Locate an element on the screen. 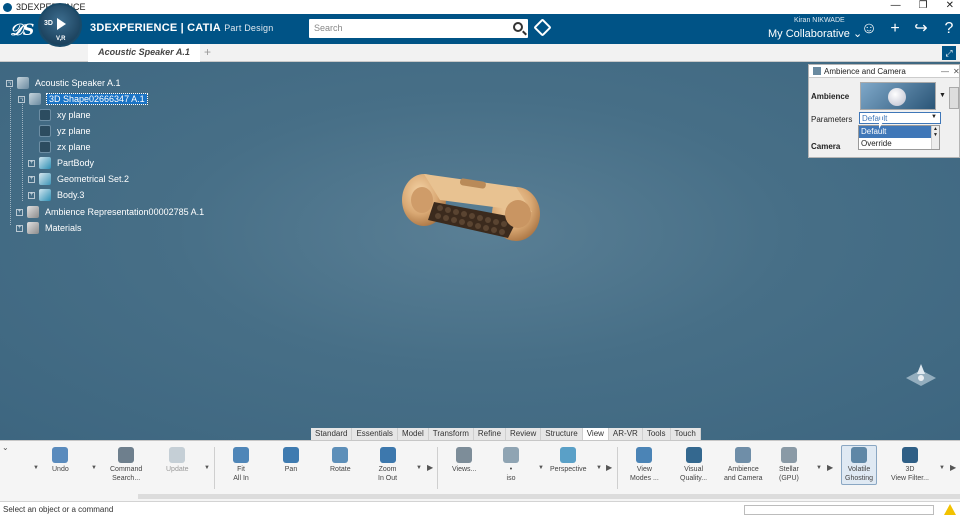 This screenshot has height=516, width=960. warning-icon is located at coordinates (950, 509).